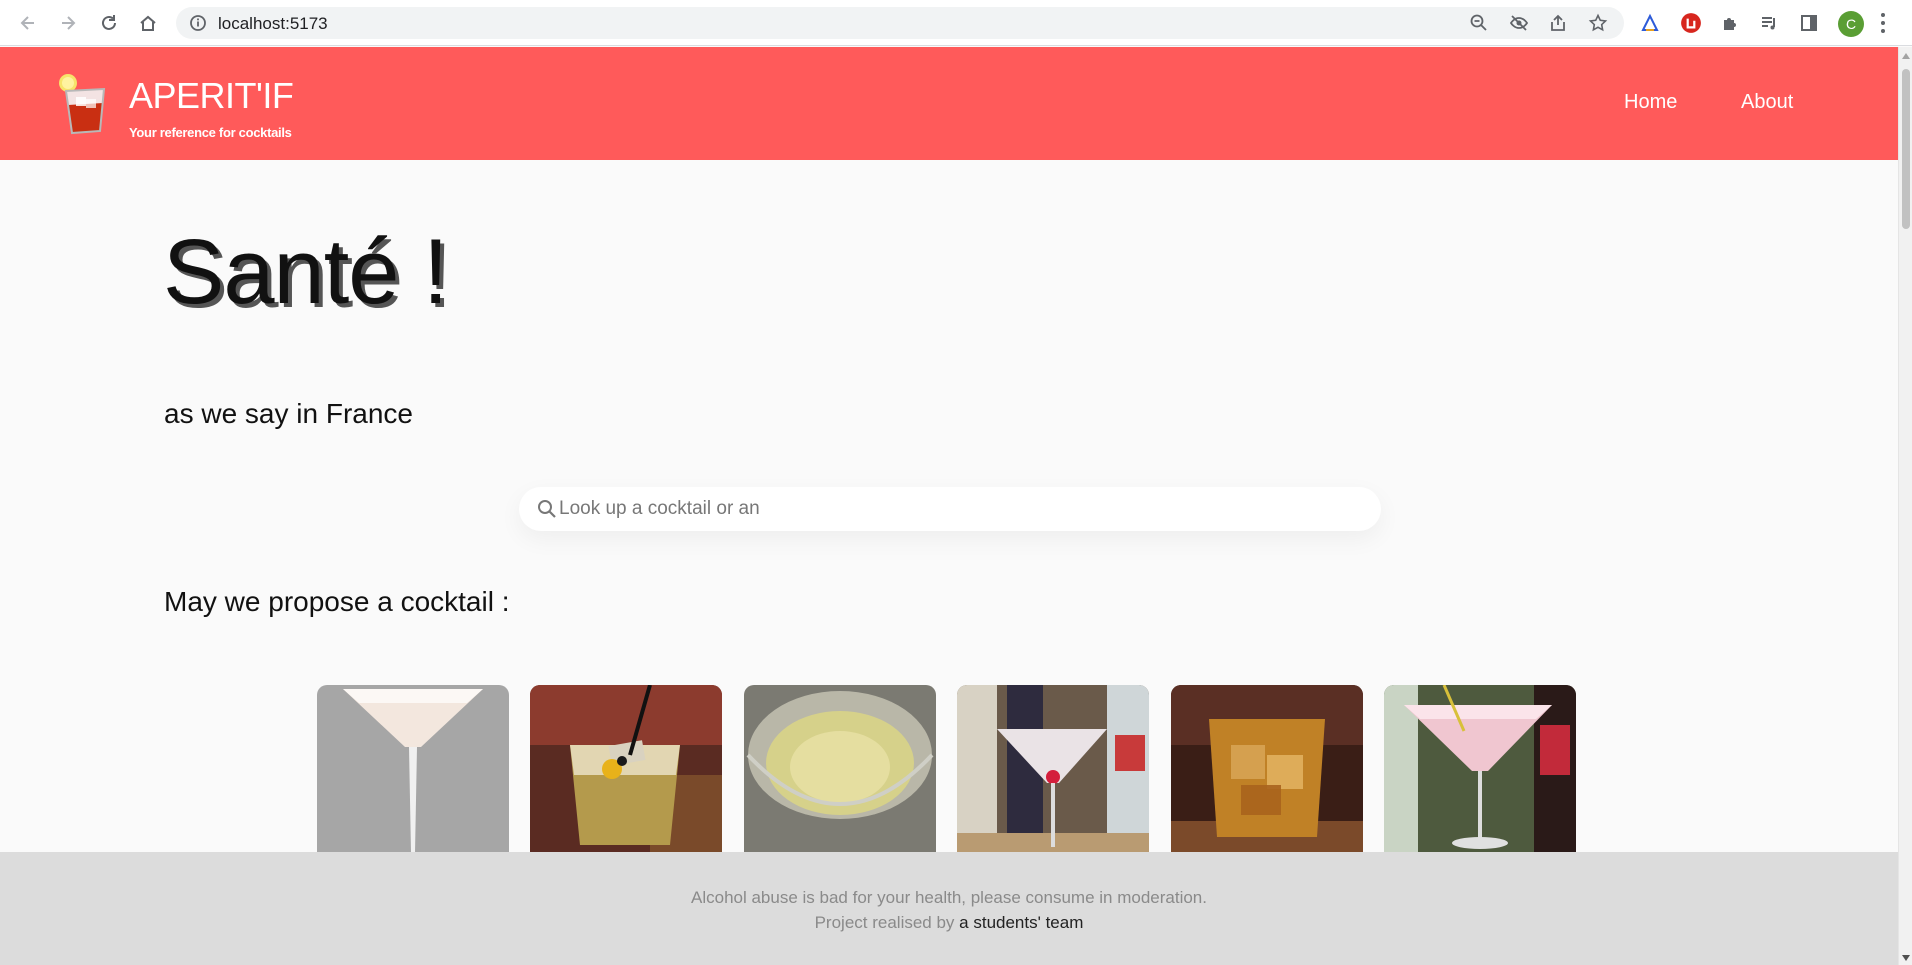  I want to click on home-button, so click(148, 23).